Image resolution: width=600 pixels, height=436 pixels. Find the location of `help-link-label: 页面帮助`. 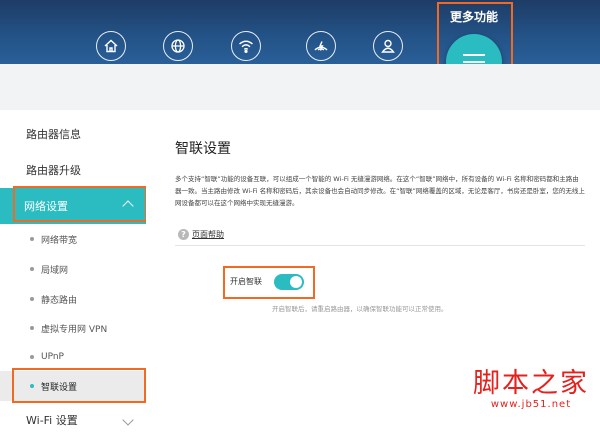

help-link-label: 页面帮助 is located at coordinates (208, 234).